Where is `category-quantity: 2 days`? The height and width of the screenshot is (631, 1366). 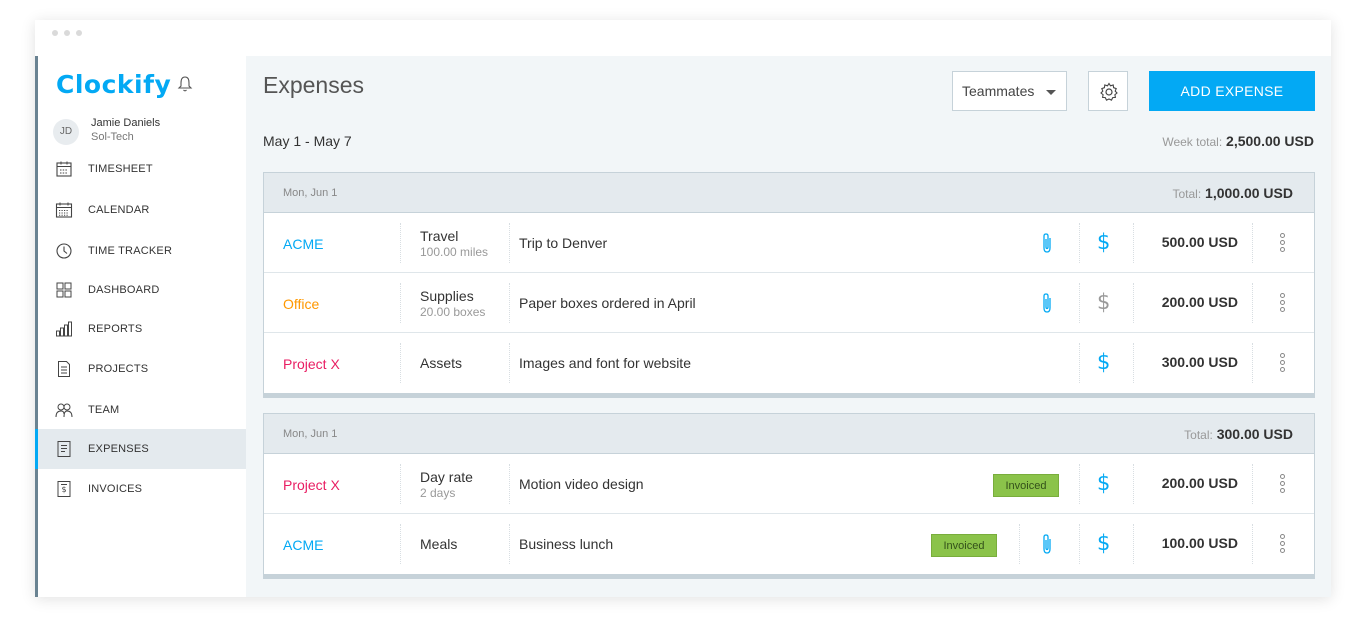 category-quantity: 2 days is located at coordinates (438, 493).